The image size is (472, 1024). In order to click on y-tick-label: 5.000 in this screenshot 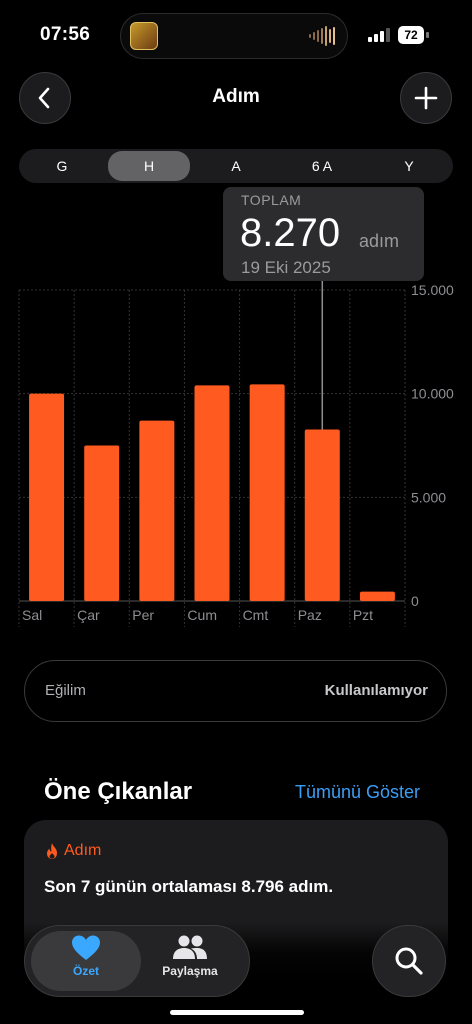, I will do `click(428, 497)`.